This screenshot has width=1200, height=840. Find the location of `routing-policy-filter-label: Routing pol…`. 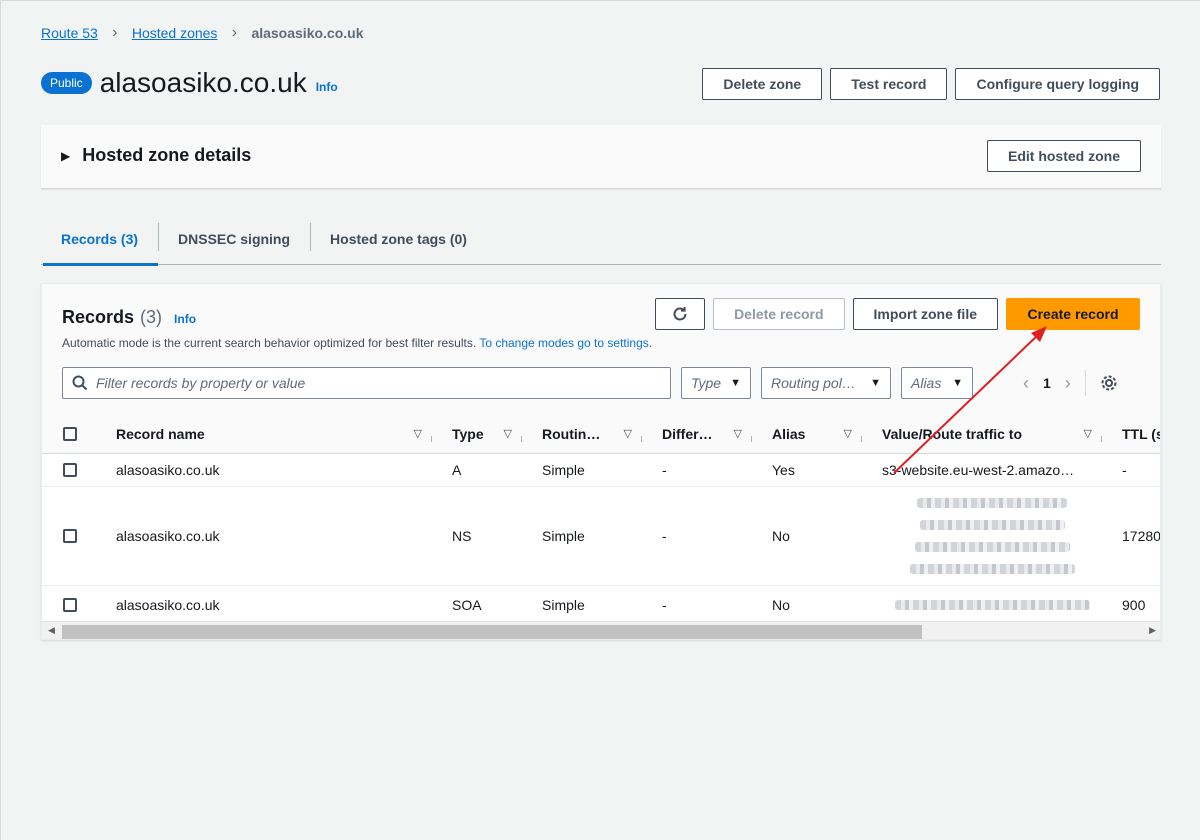

routing-policy-filter-label: Routing pol… is located at coordinates (813, 383).